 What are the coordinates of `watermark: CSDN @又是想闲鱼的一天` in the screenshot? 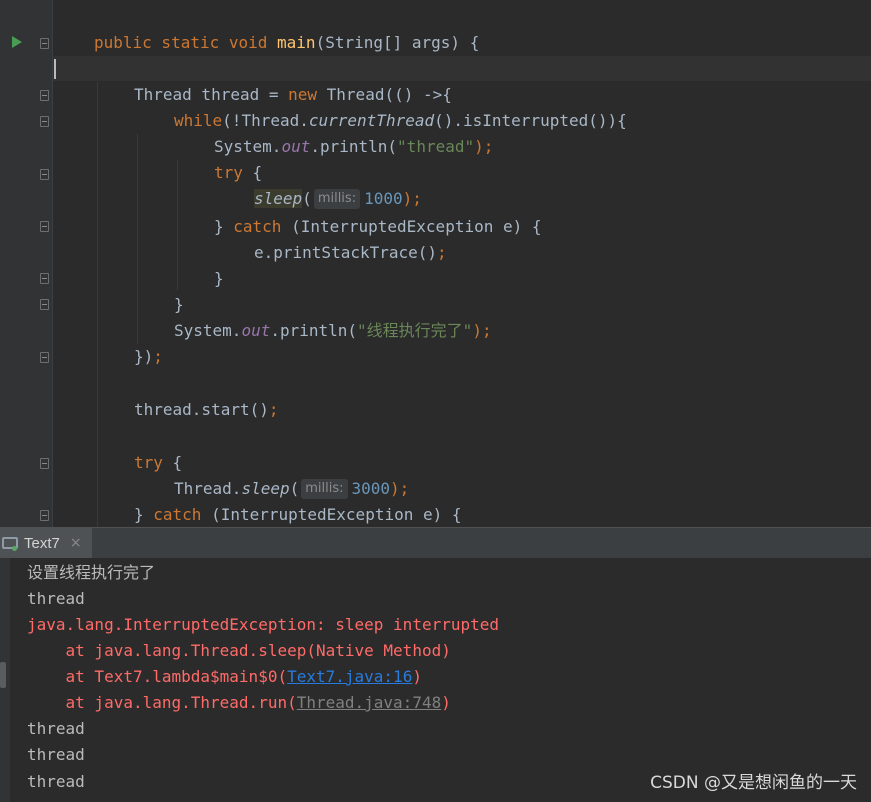 It's located at (753, 783).